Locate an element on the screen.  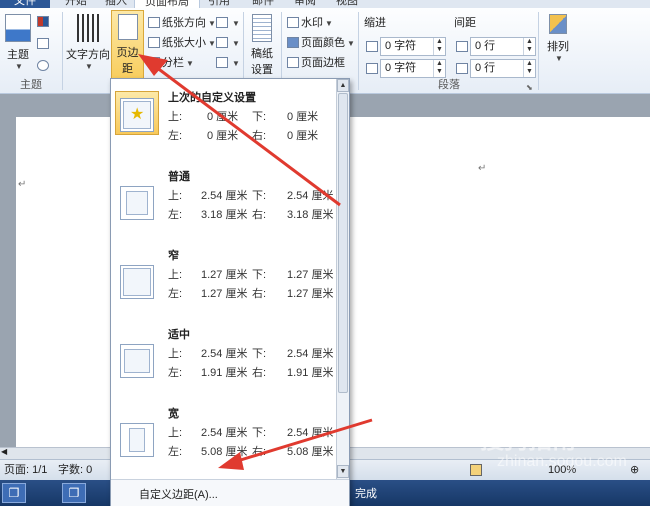
preset-thumbnail is located at coordinates (137, 353).